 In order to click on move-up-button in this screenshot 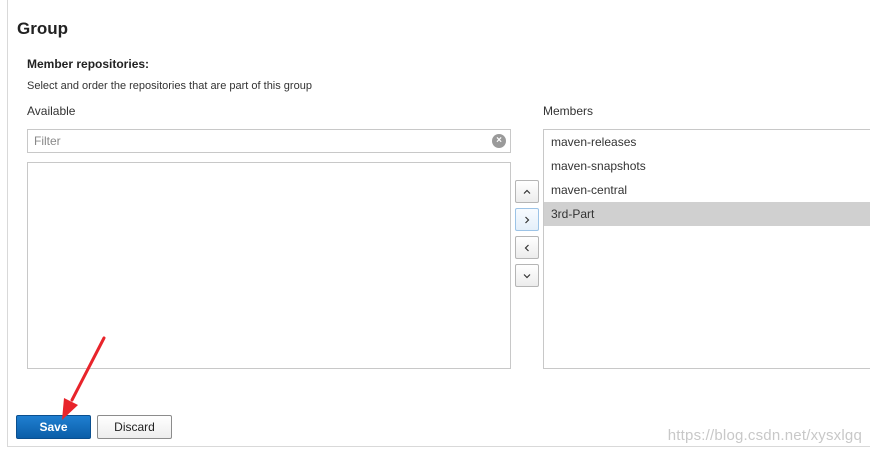, I will do `click(527, 191)`.